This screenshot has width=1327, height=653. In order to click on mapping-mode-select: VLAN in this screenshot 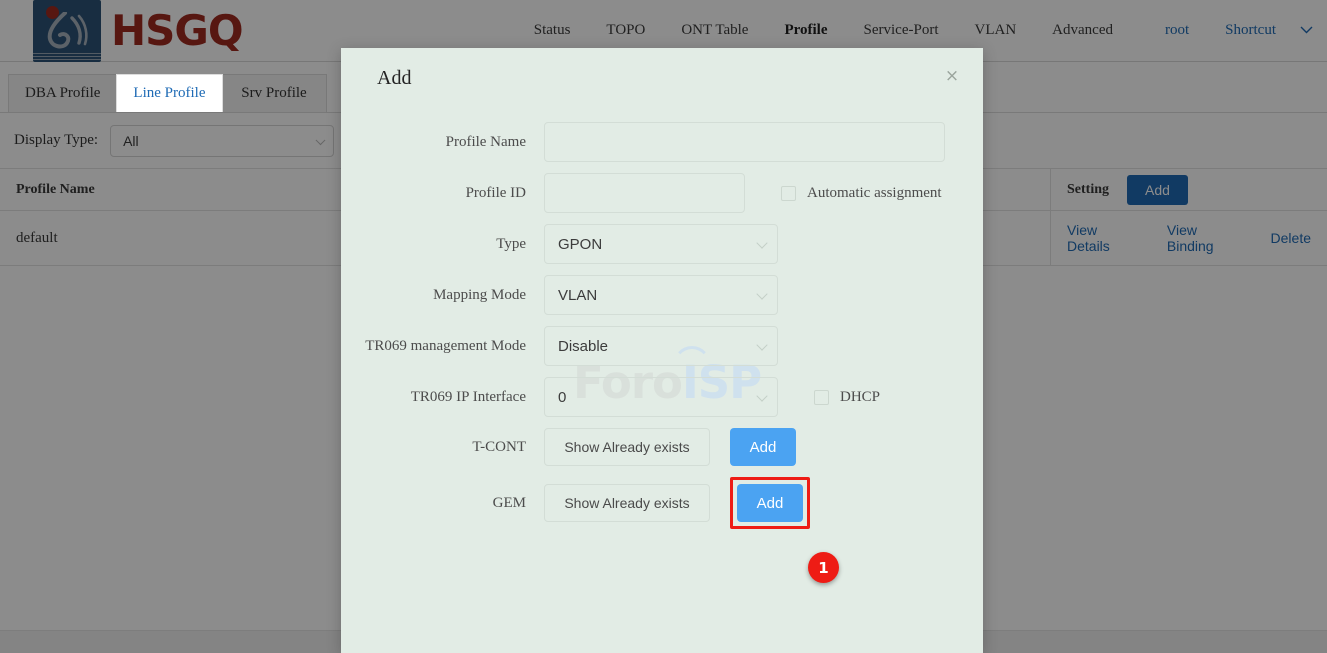, I will do `click(661, 295)`.